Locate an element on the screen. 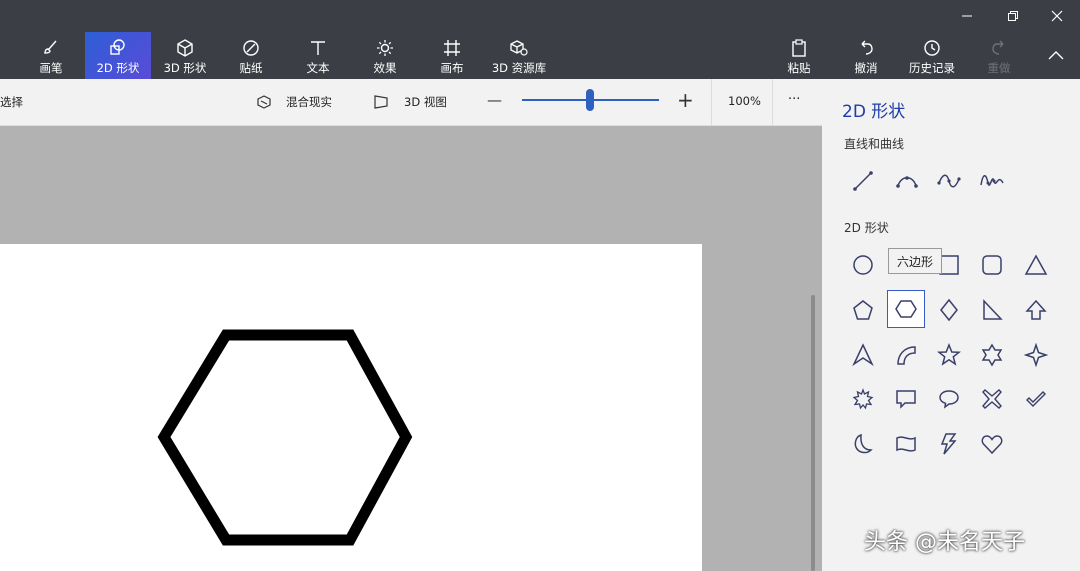  2d-shapes-icon is located at coordinates (117, 47).